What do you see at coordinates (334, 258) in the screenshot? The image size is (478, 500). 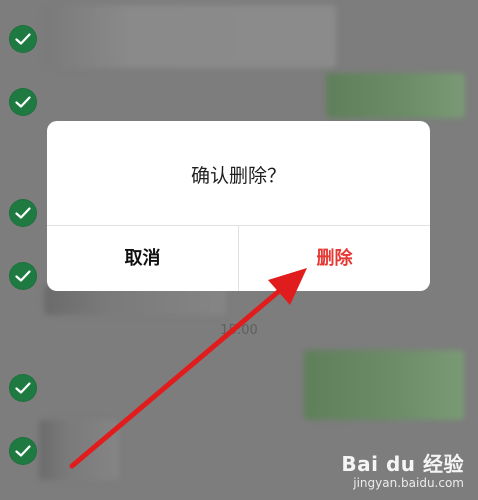 I see `delete-button: 删除` at bounding box center [334, 258].